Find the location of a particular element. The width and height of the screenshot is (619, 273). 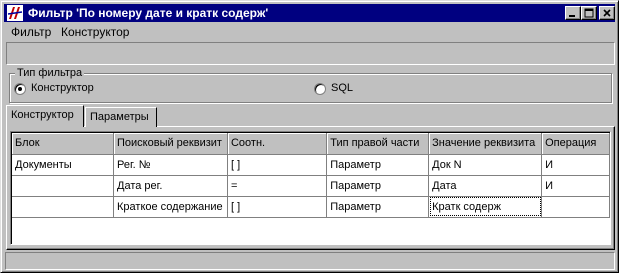

close-icon is located at coordinates (607, 13).